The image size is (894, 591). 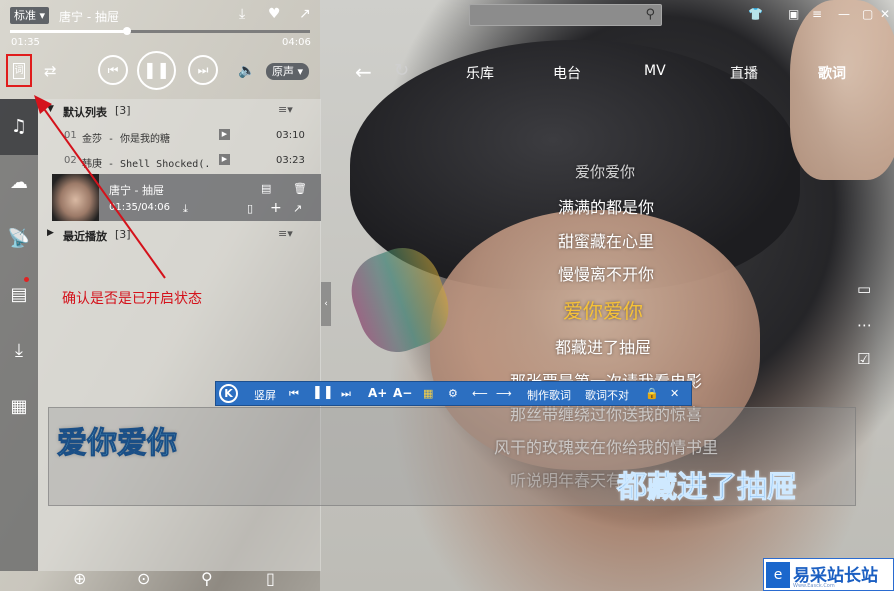 What do you see at coordinates (146, 164) in the screenshot?
I see `track-title: 韩庚 - Shell Shocked(.` at bounding box center [146, 164].